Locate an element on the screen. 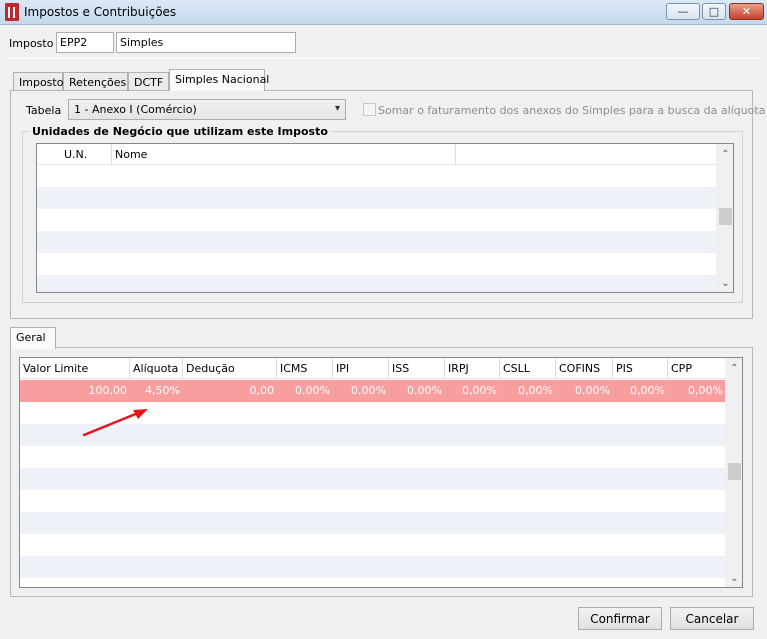 This screenshot has height=639, width=767. tab-imposto: Imposto is located at coordinates (38, 82).